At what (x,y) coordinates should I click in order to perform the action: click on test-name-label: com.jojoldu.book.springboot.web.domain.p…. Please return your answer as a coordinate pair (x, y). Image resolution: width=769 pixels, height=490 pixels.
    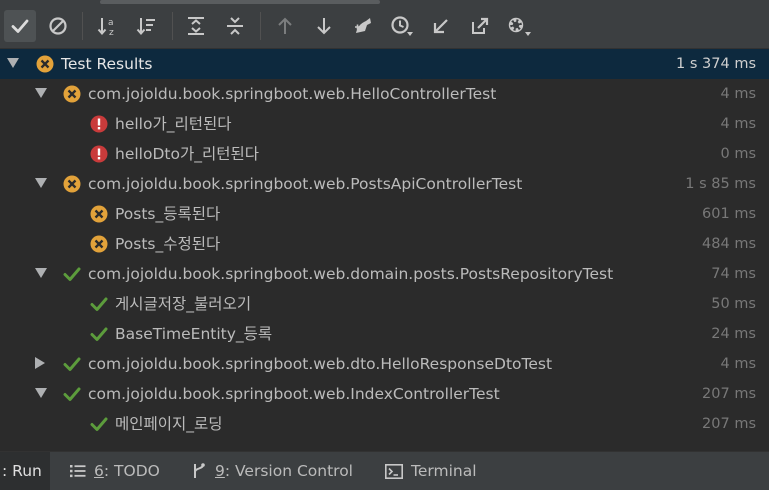
    Looking at the image, I should click on (351, 274).